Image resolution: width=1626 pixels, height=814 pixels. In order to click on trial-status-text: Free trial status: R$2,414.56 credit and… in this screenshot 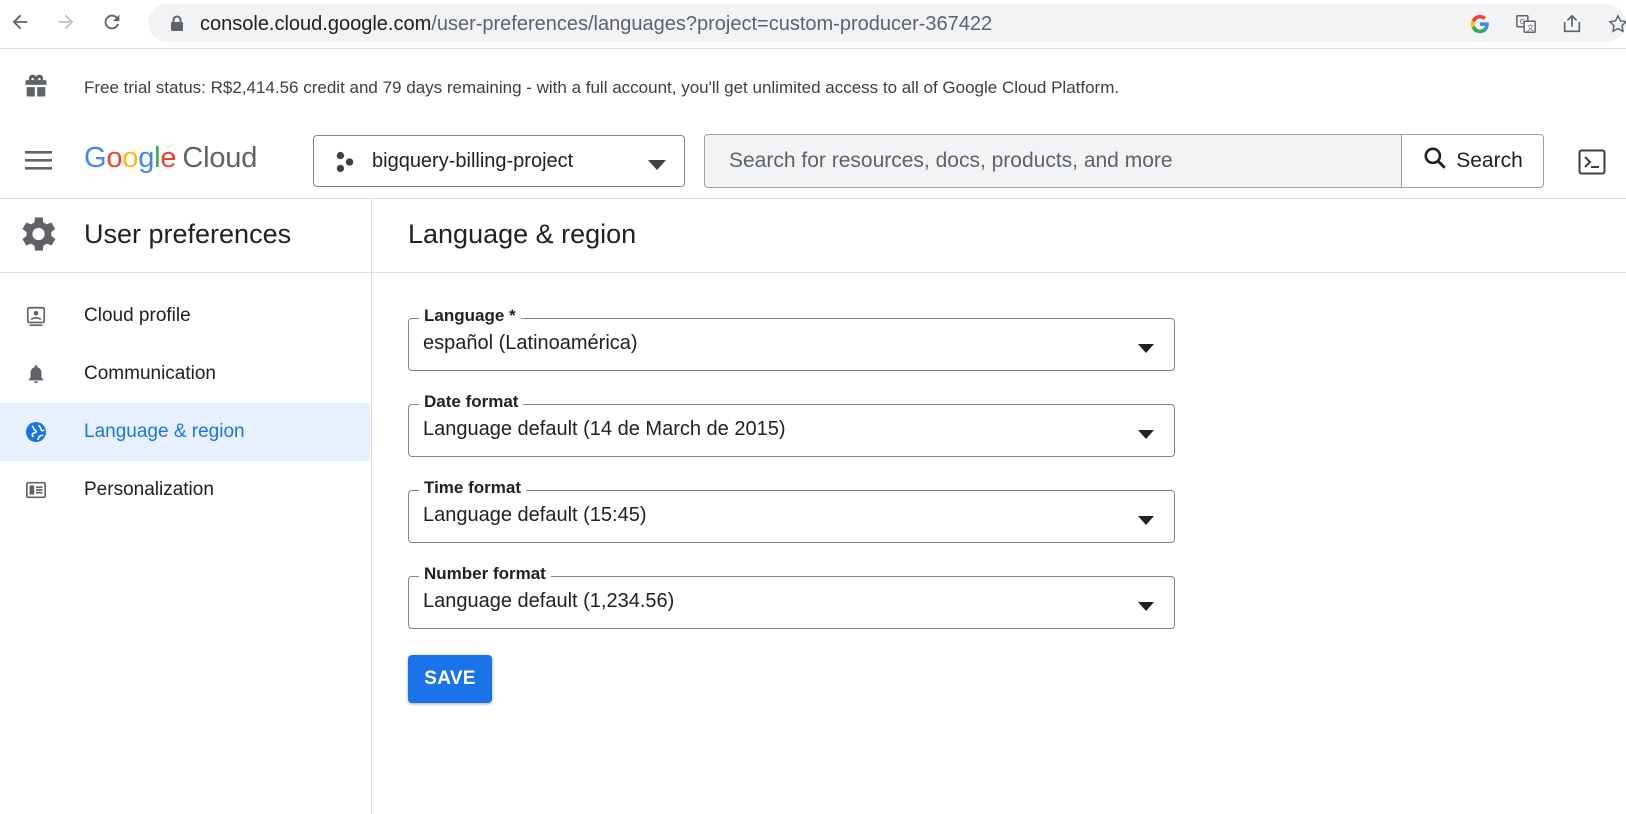, I will do `click(602, 87)`.